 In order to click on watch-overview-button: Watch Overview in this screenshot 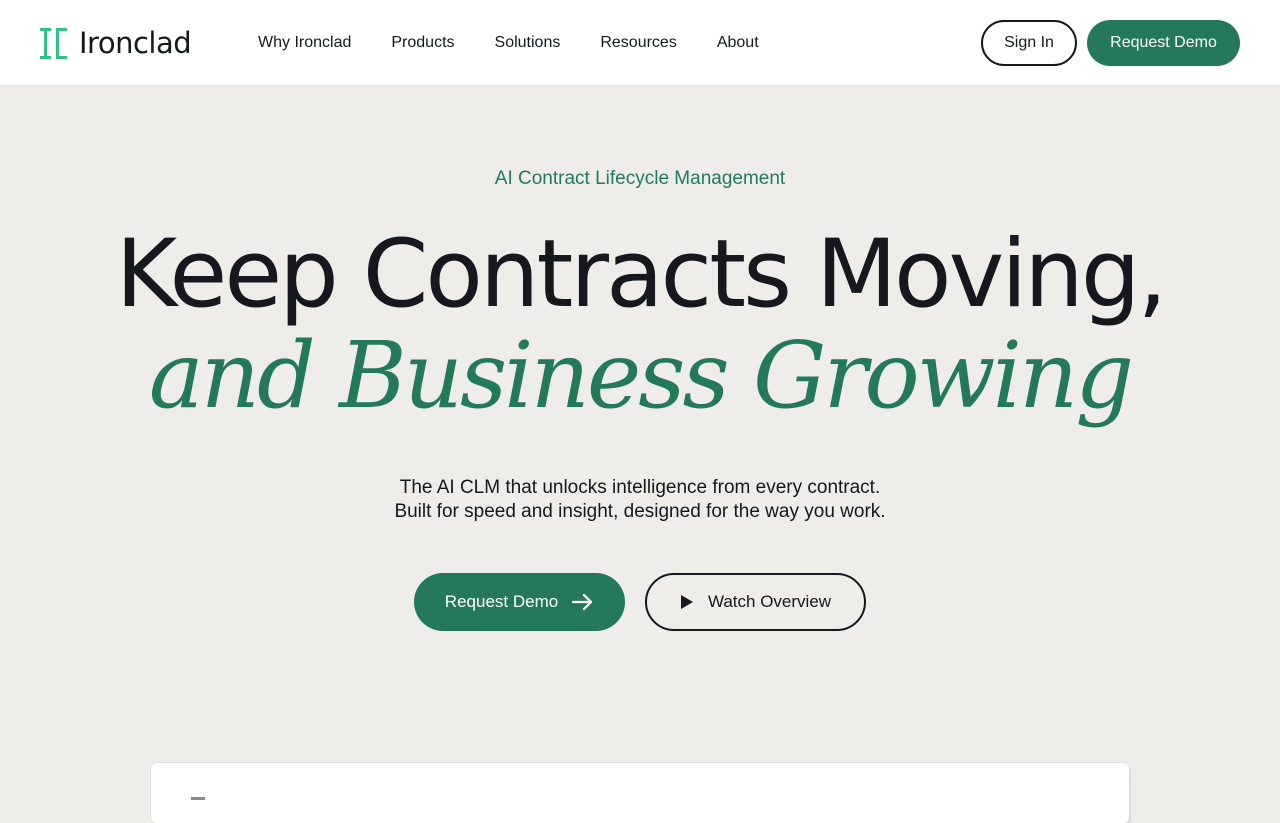, I will do `click(755, 602)`.